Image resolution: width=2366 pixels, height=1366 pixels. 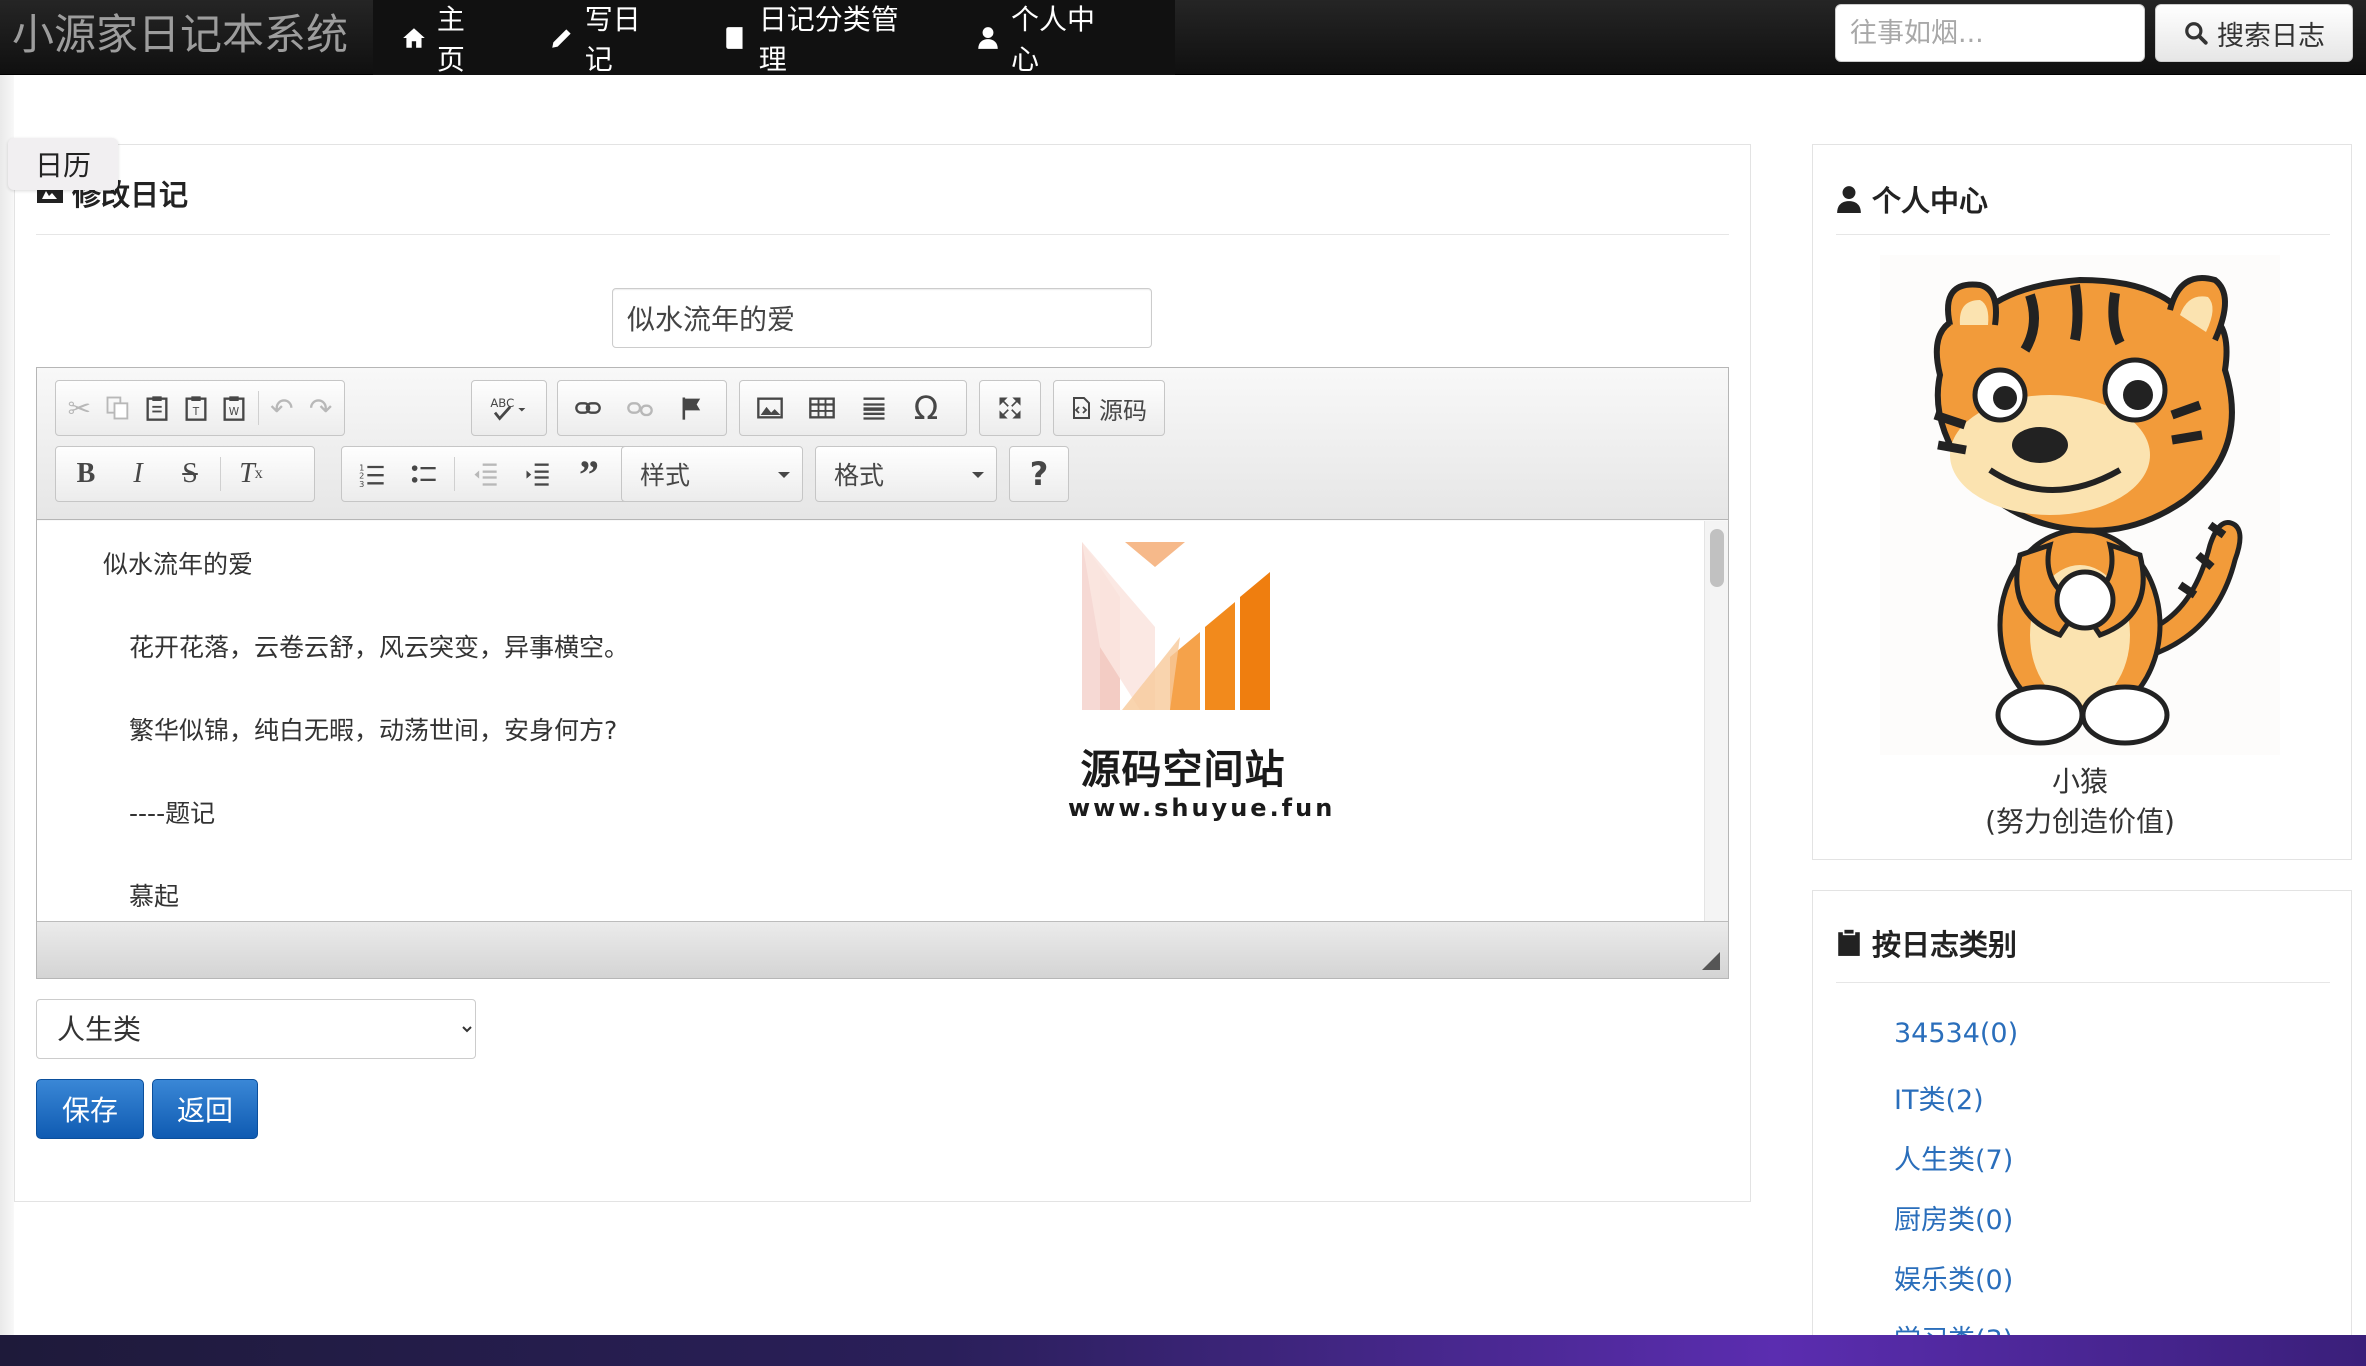 What do you see at coordinates (874, 408) in the screenshot?
I see `horizontal-rule-icon` at bounding box center [874, 408].